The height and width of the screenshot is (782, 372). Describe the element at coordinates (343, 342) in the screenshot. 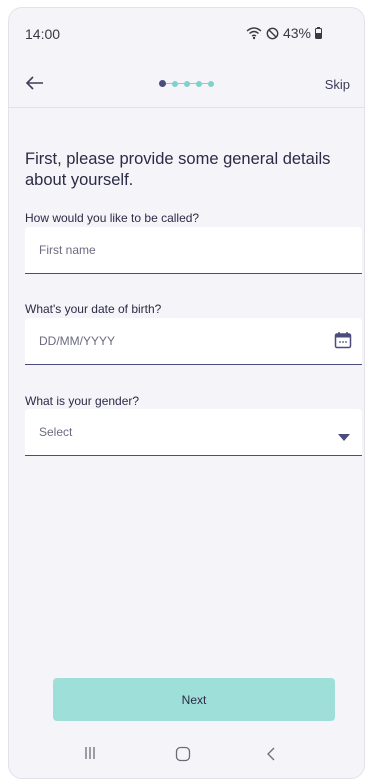

I see `calendar-icon` at that location.